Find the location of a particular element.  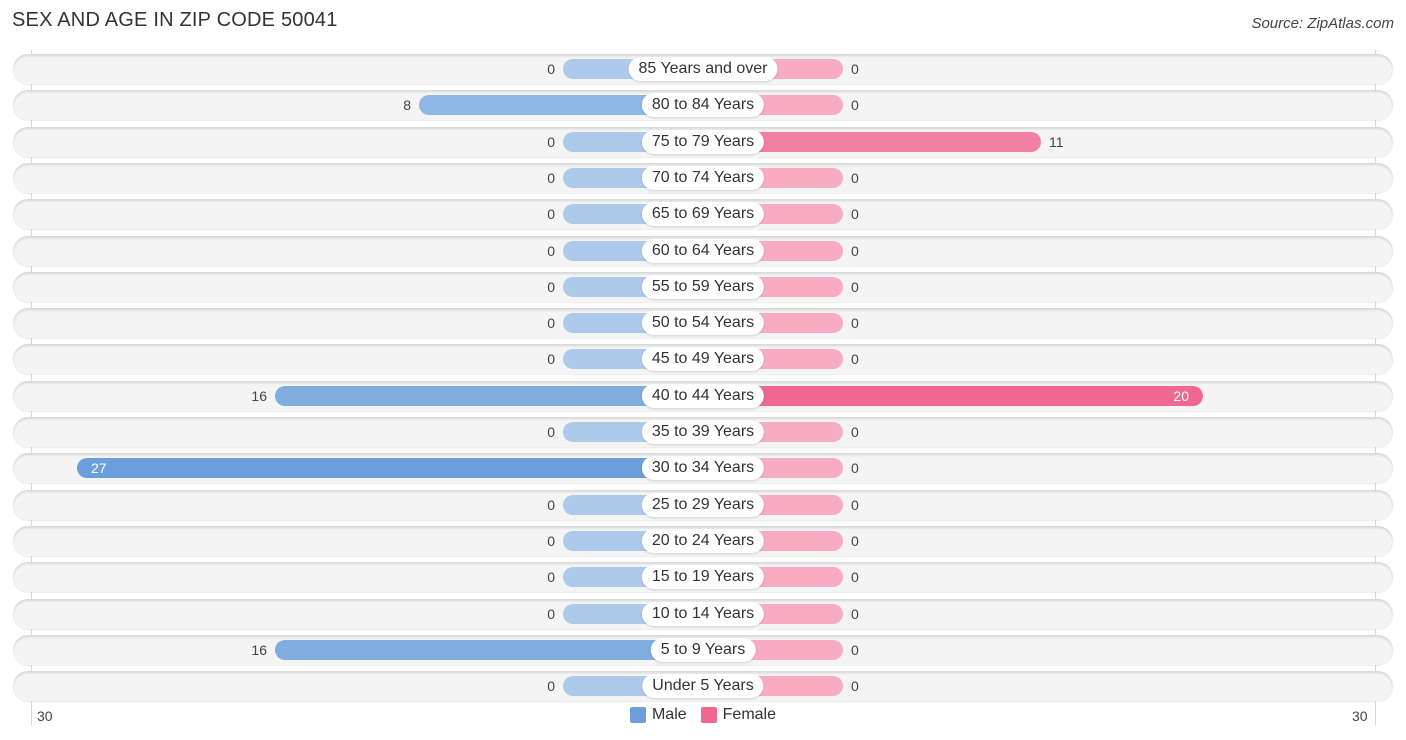

category-label: 70 to 74 Years is located at coordinates (703, 177).